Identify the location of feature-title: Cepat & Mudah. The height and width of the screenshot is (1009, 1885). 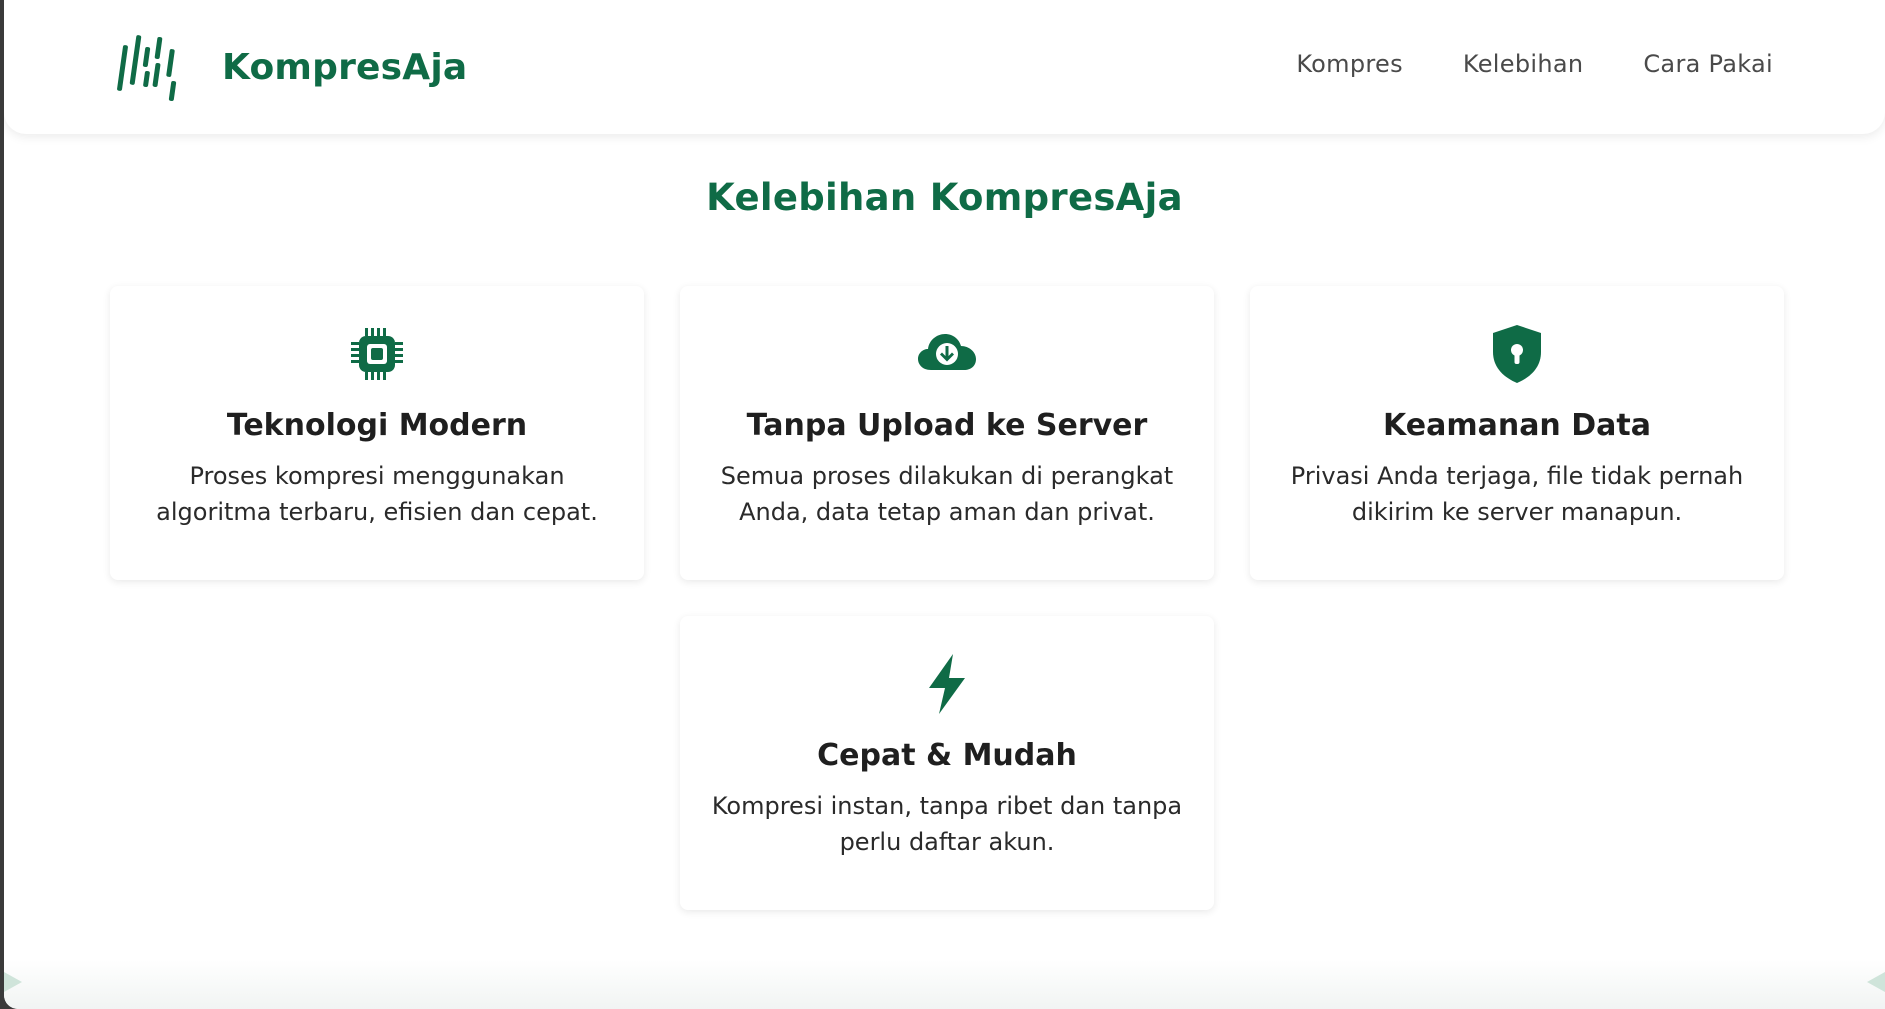
(947, 755).